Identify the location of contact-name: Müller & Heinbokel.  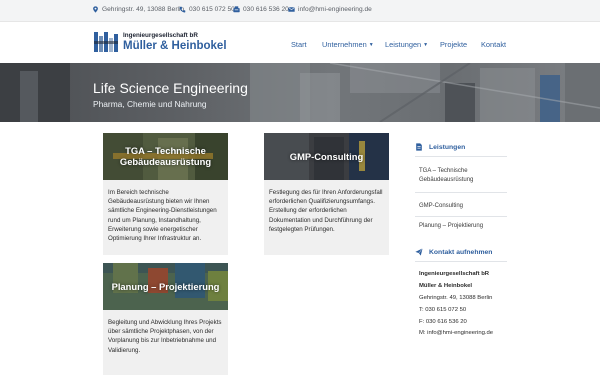
(446, 286).